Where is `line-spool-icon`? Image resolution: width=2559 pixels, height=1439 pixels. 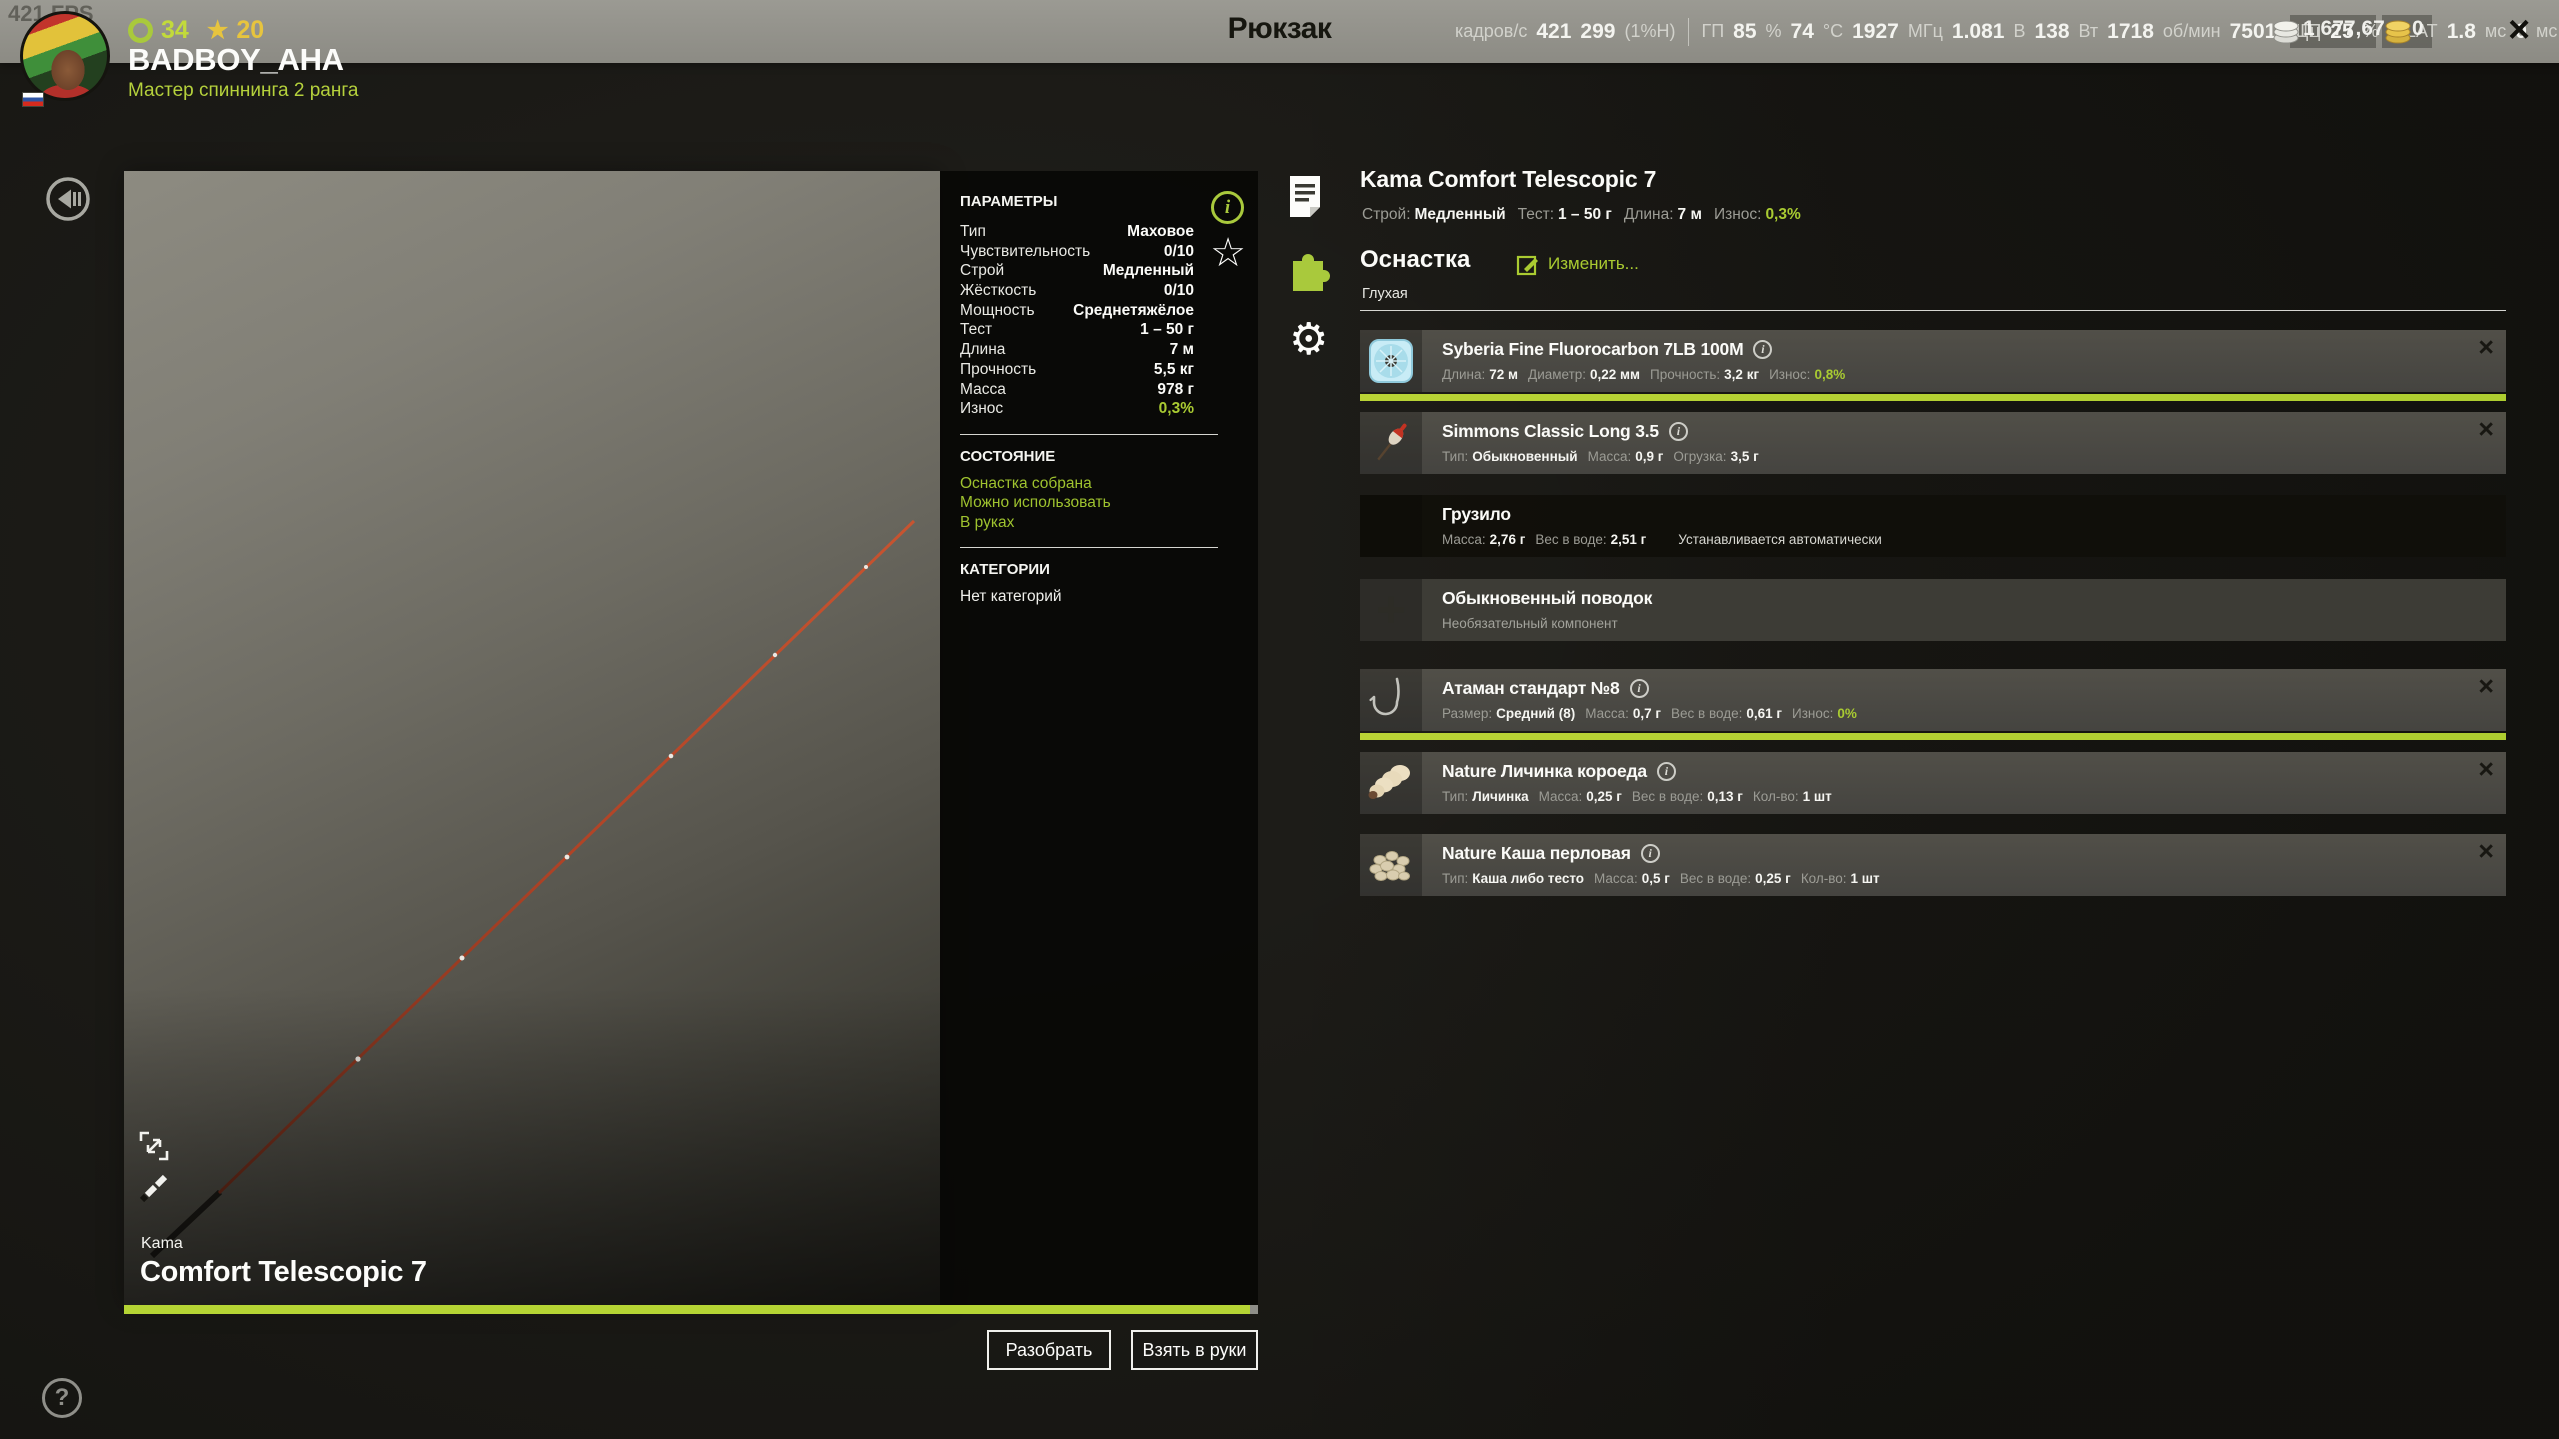
line-spool-icon is located at coordinates (1391, 361).